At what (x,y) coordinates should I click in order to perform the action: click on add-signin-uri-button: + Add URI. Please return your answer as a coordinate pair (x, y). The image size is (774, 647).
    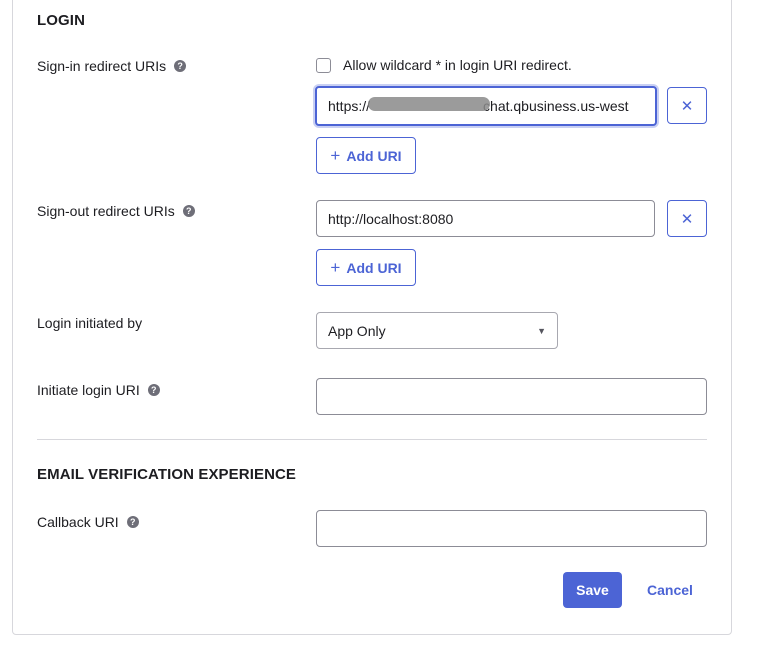
    Looking at the image, I should click on (366, 155).